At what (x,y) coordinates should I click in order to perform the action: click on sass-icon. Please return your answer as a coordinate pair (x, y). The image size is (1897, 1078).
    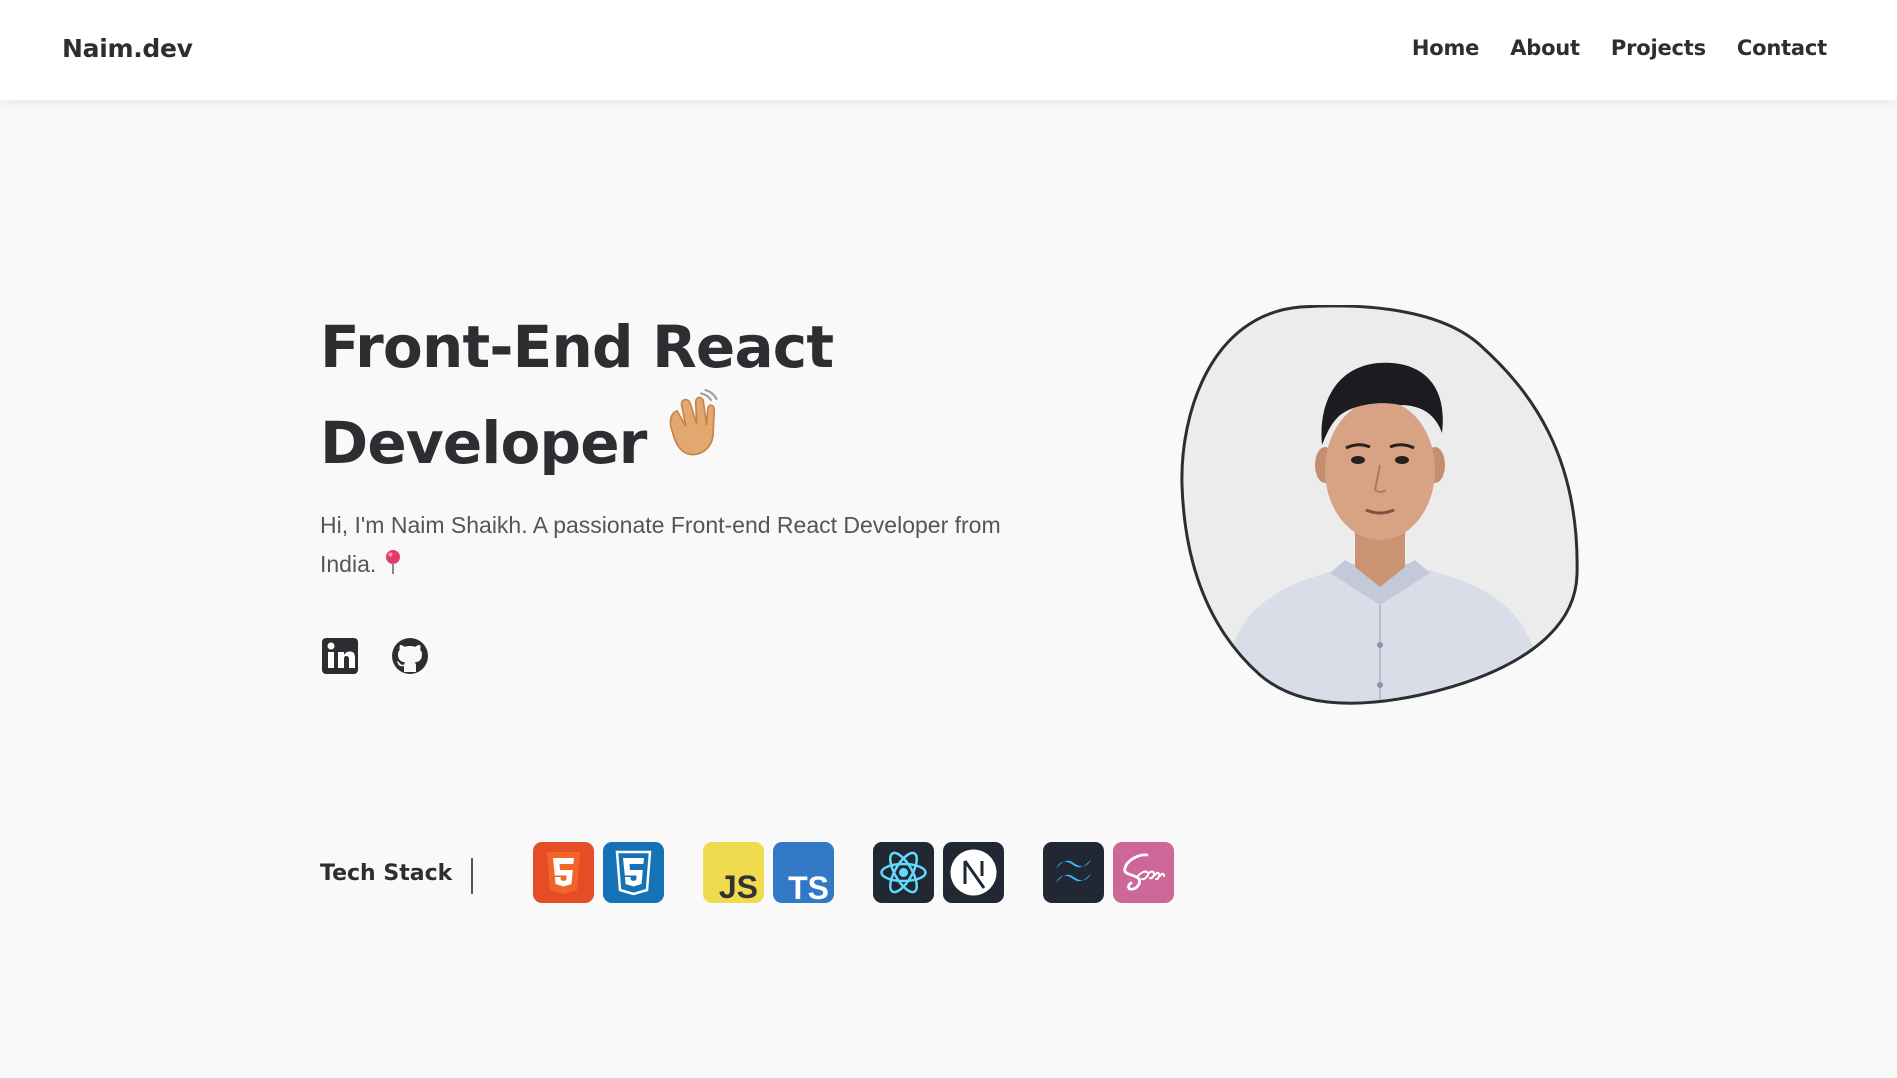
    Looking at the image, I should click on (1143, 872).